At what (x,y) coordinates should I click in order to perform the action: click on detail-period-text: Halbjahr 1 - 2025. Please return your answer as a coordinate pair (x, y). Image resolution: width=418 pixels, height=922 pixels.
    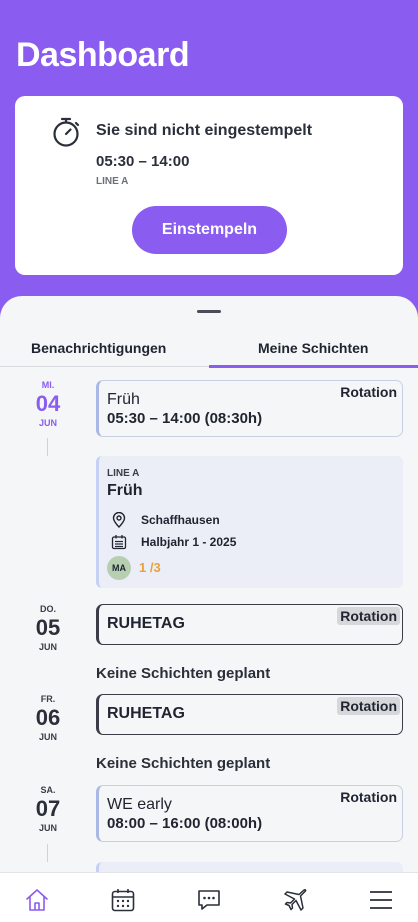
    Looking at the image, I should click on (189, 542).